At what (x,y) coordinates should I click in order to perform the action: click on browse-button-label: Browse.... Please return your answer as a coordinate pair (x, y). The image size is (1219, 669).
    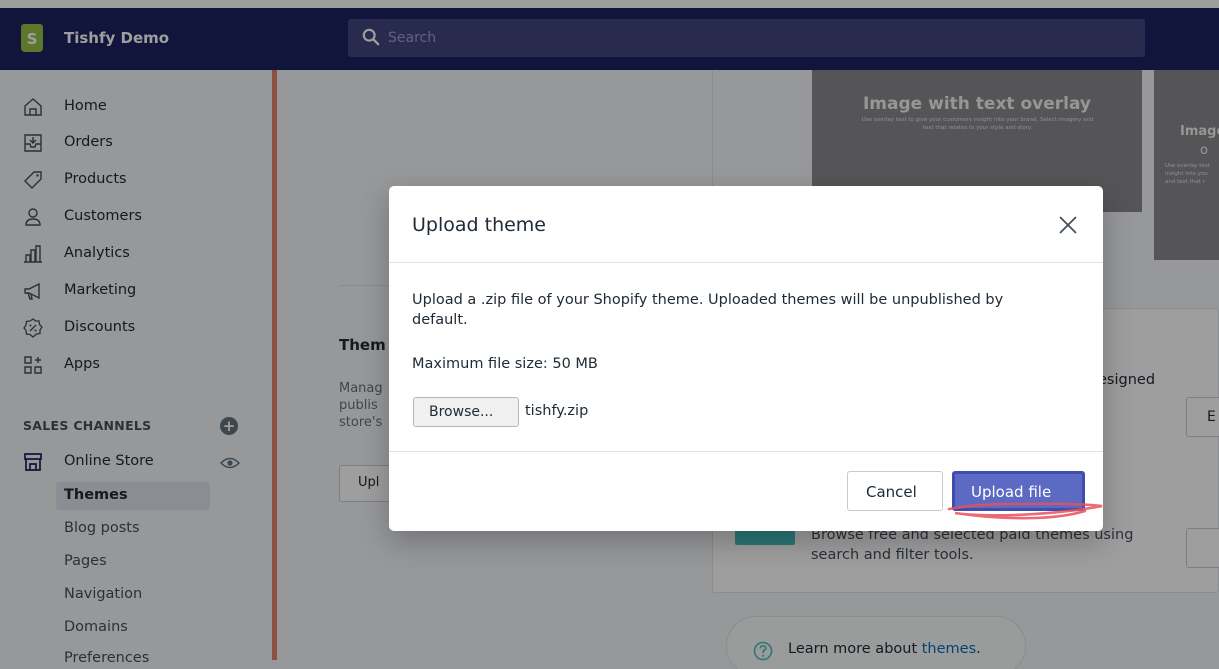
    Looking at the image, I should click on (461, 412).